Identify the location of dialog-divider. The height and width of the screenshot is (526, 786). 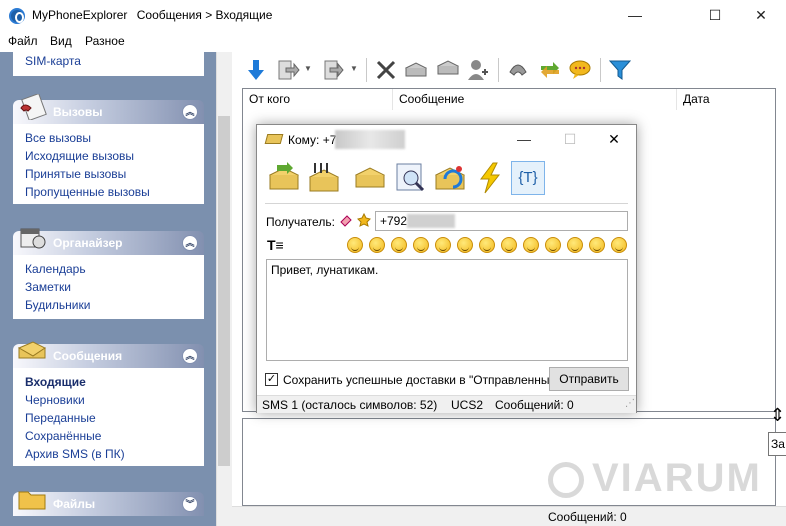
(446, 203).